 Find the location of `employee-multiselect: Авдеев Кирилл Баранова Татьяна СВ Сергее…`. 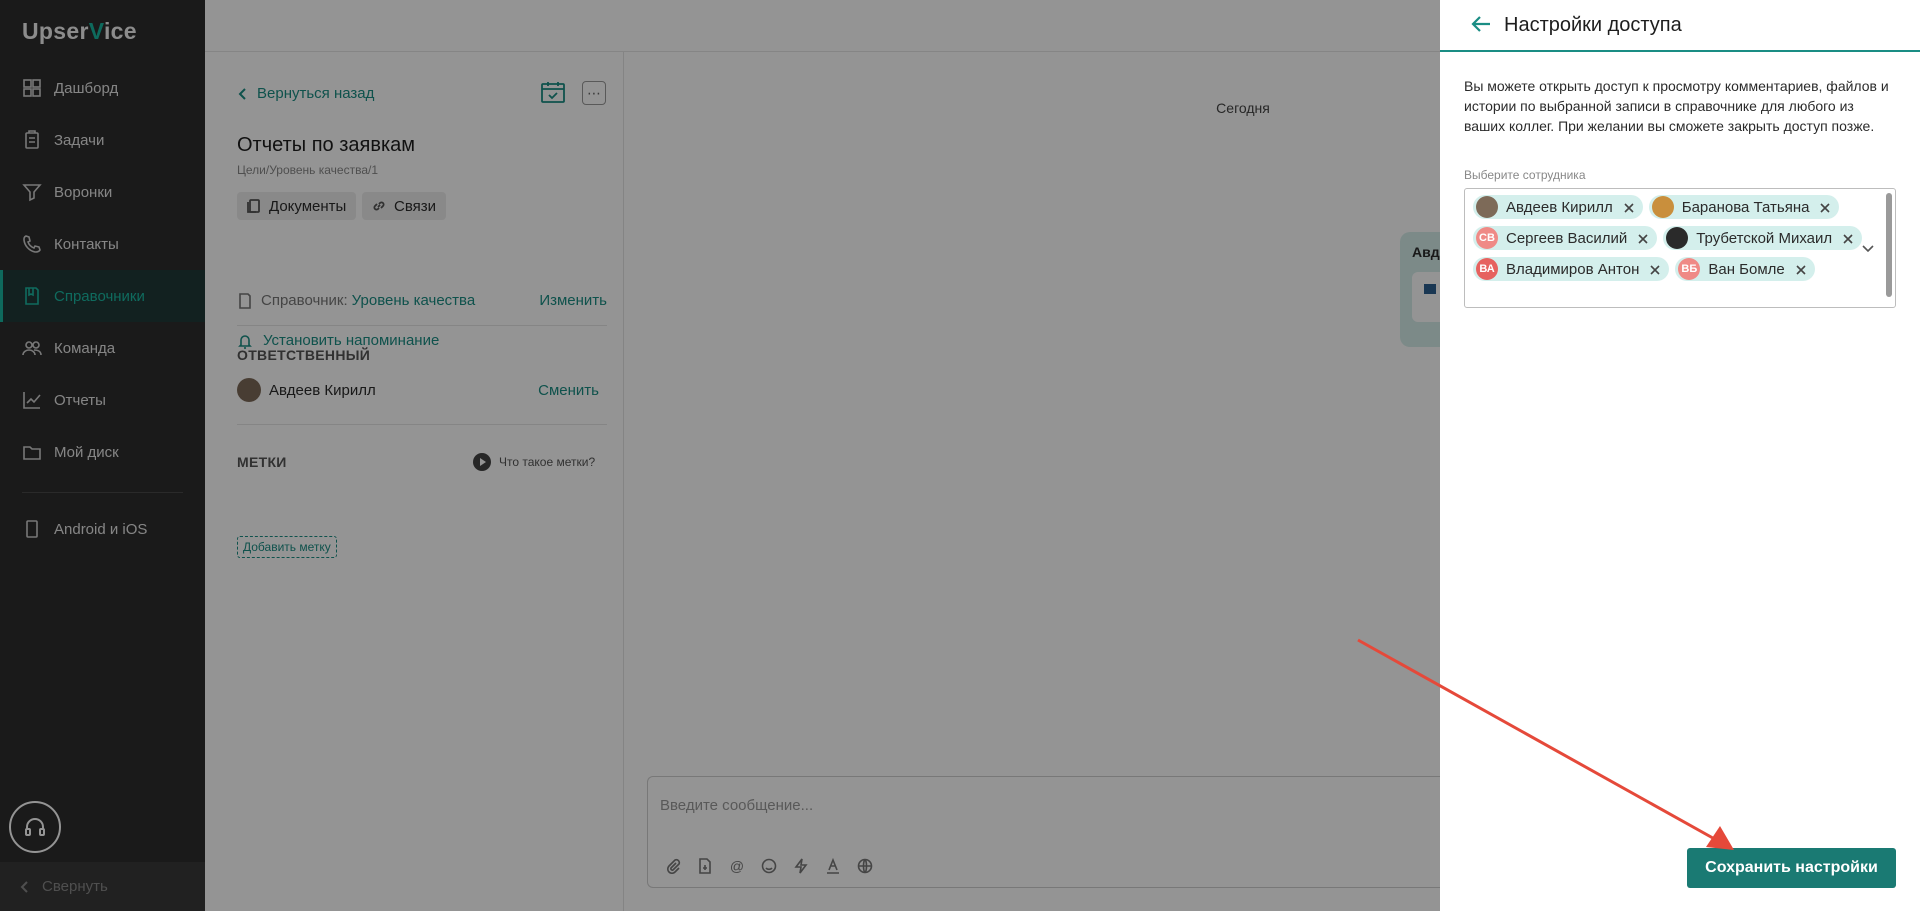

employee-multiselect: Авдеев Кирилл Баранова Татьяна СВ Сергее… is located at coordinates (1680, 248).